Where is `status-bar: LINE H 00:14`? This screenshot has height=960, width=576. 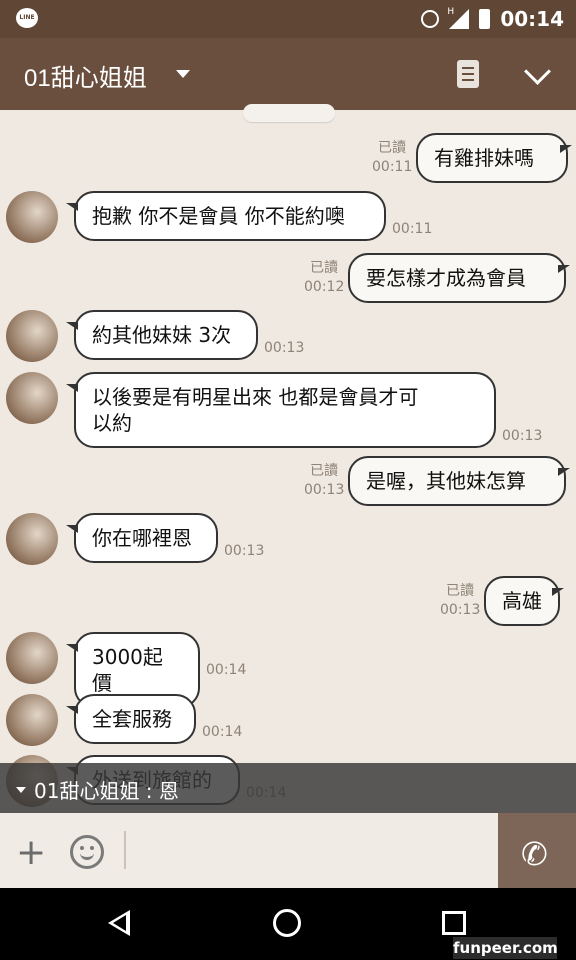 status-bar: LINE H 00:14 is located at coordinates (288, 19).